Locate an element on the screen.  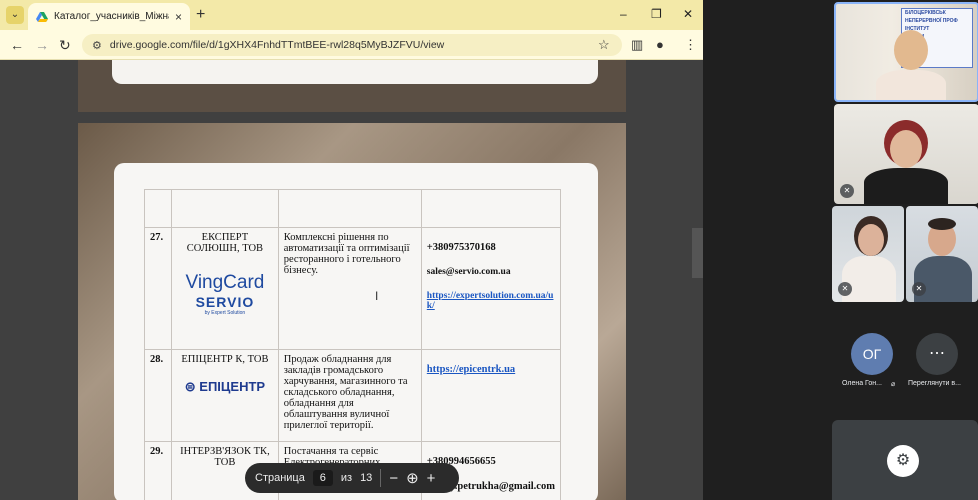
page-navigation-bar: Страница 6 из 13 − ⊕ + is located at coordinates (352, 478).